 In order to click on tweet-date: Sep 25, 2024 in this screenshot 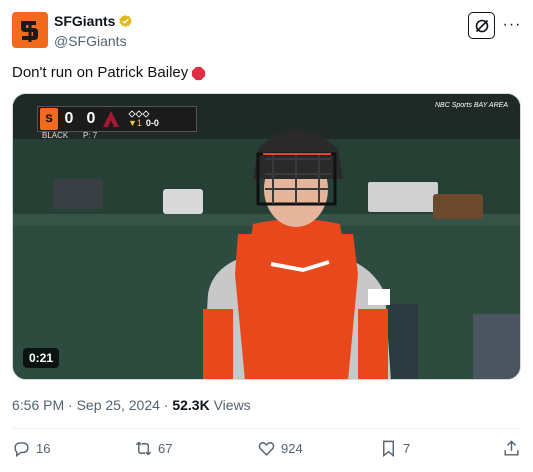, I will do `click(118, 405)`.